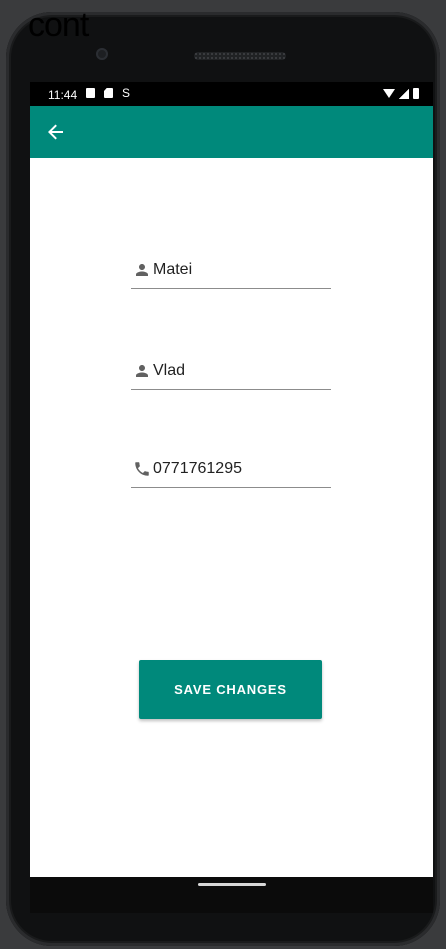 Image resolution: width=446 pixels, height=949 pixels. What do you see at coordinates (238, 371) in the screenshot?
I see `last-name-input` at bounding box center [238, 371].